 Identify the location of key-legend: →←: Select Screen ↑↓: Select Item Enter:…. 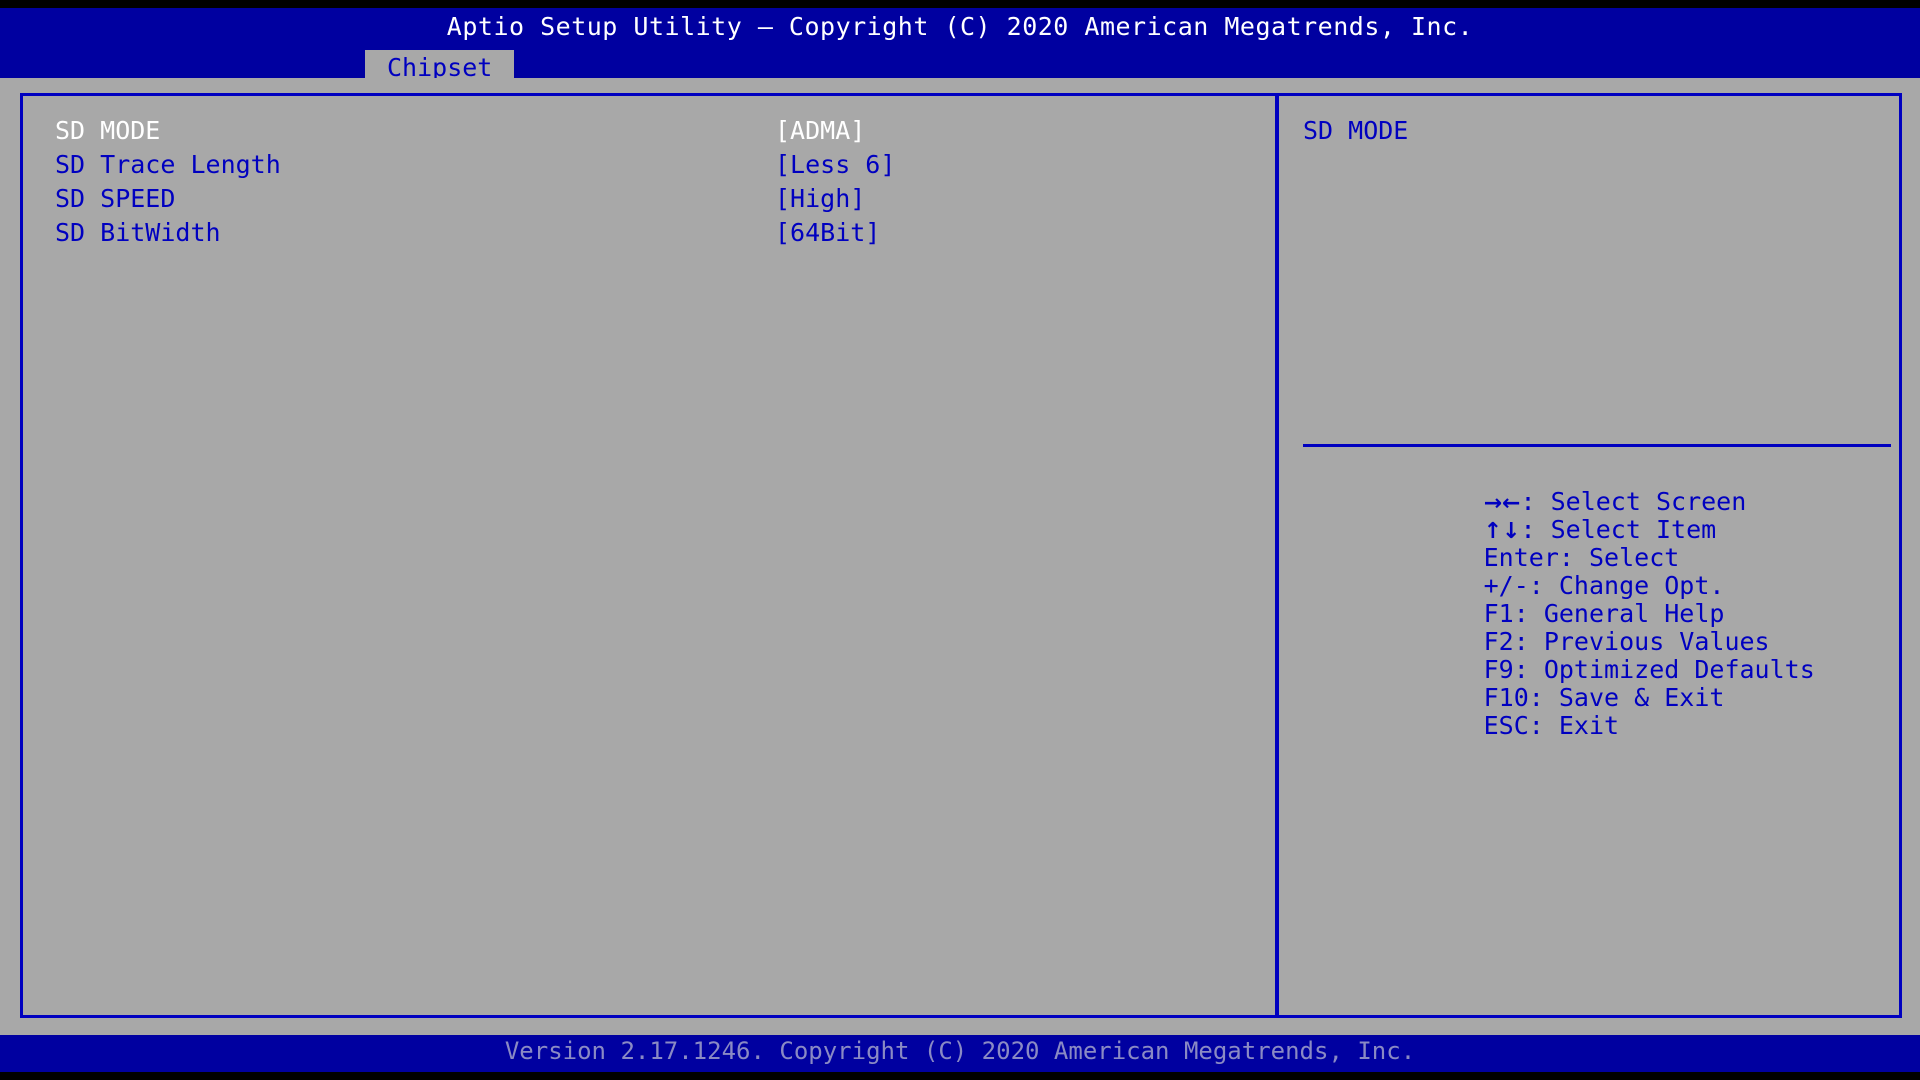
(1598, 600).